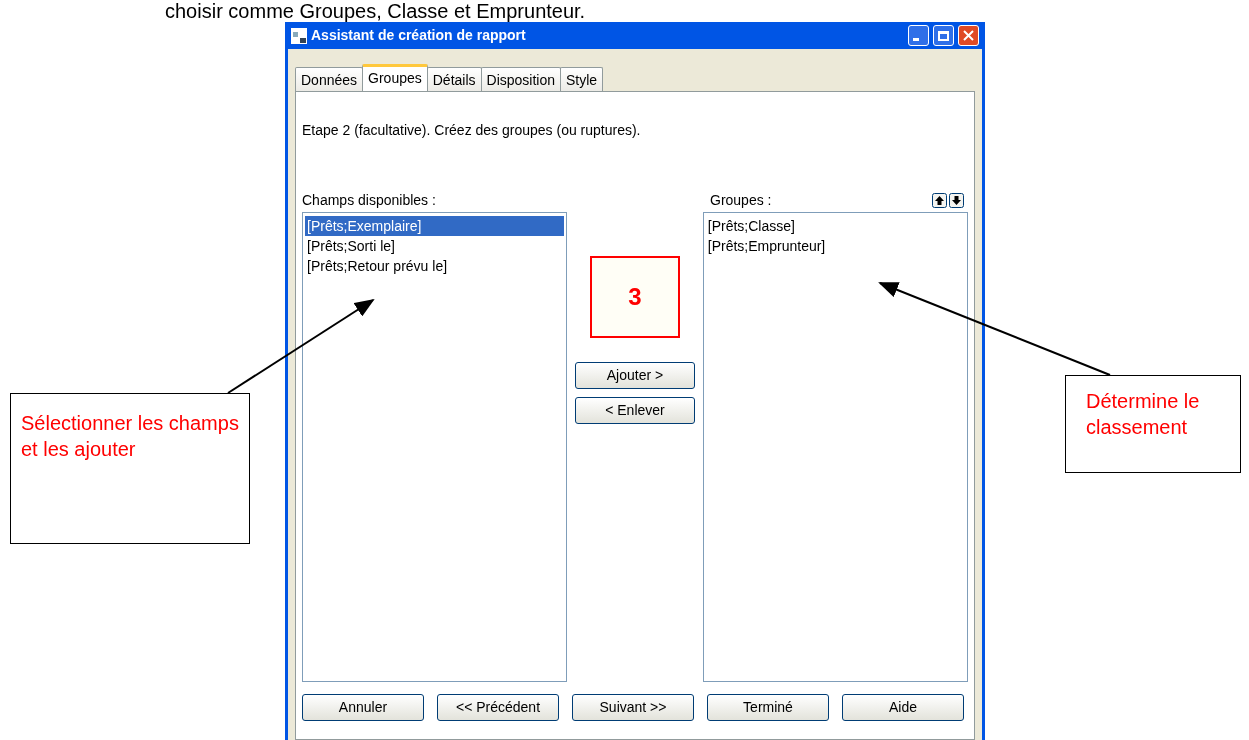 This screenshot has width=1249, height=740. I want to click on close-button, so click(968, 35).